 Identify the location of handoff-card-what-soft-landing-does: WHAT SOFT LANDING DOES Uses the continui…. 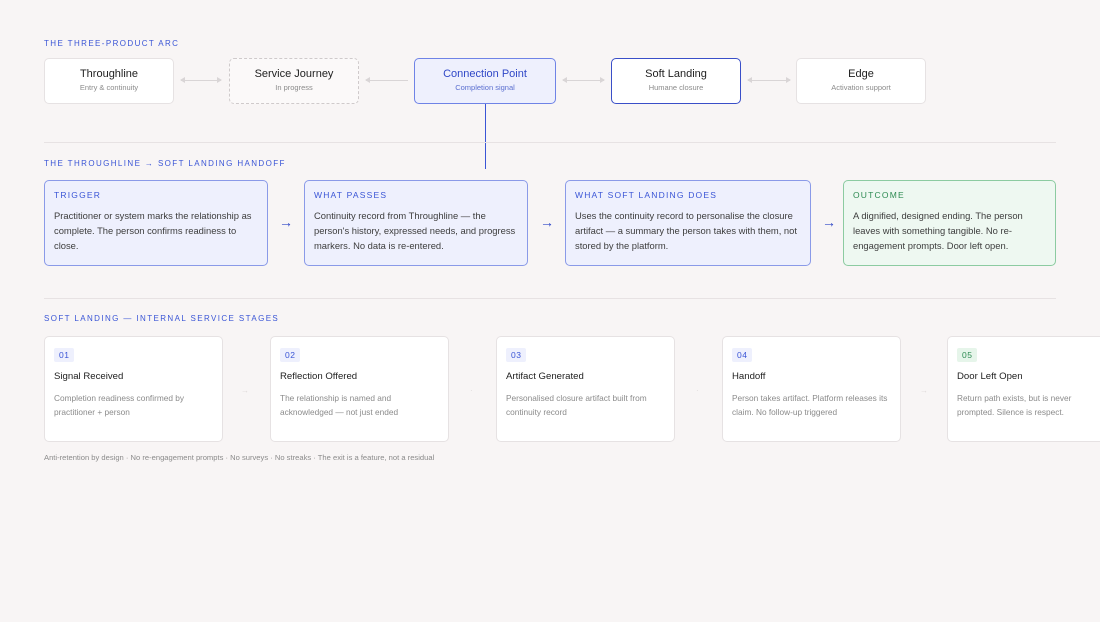
(688, 223).